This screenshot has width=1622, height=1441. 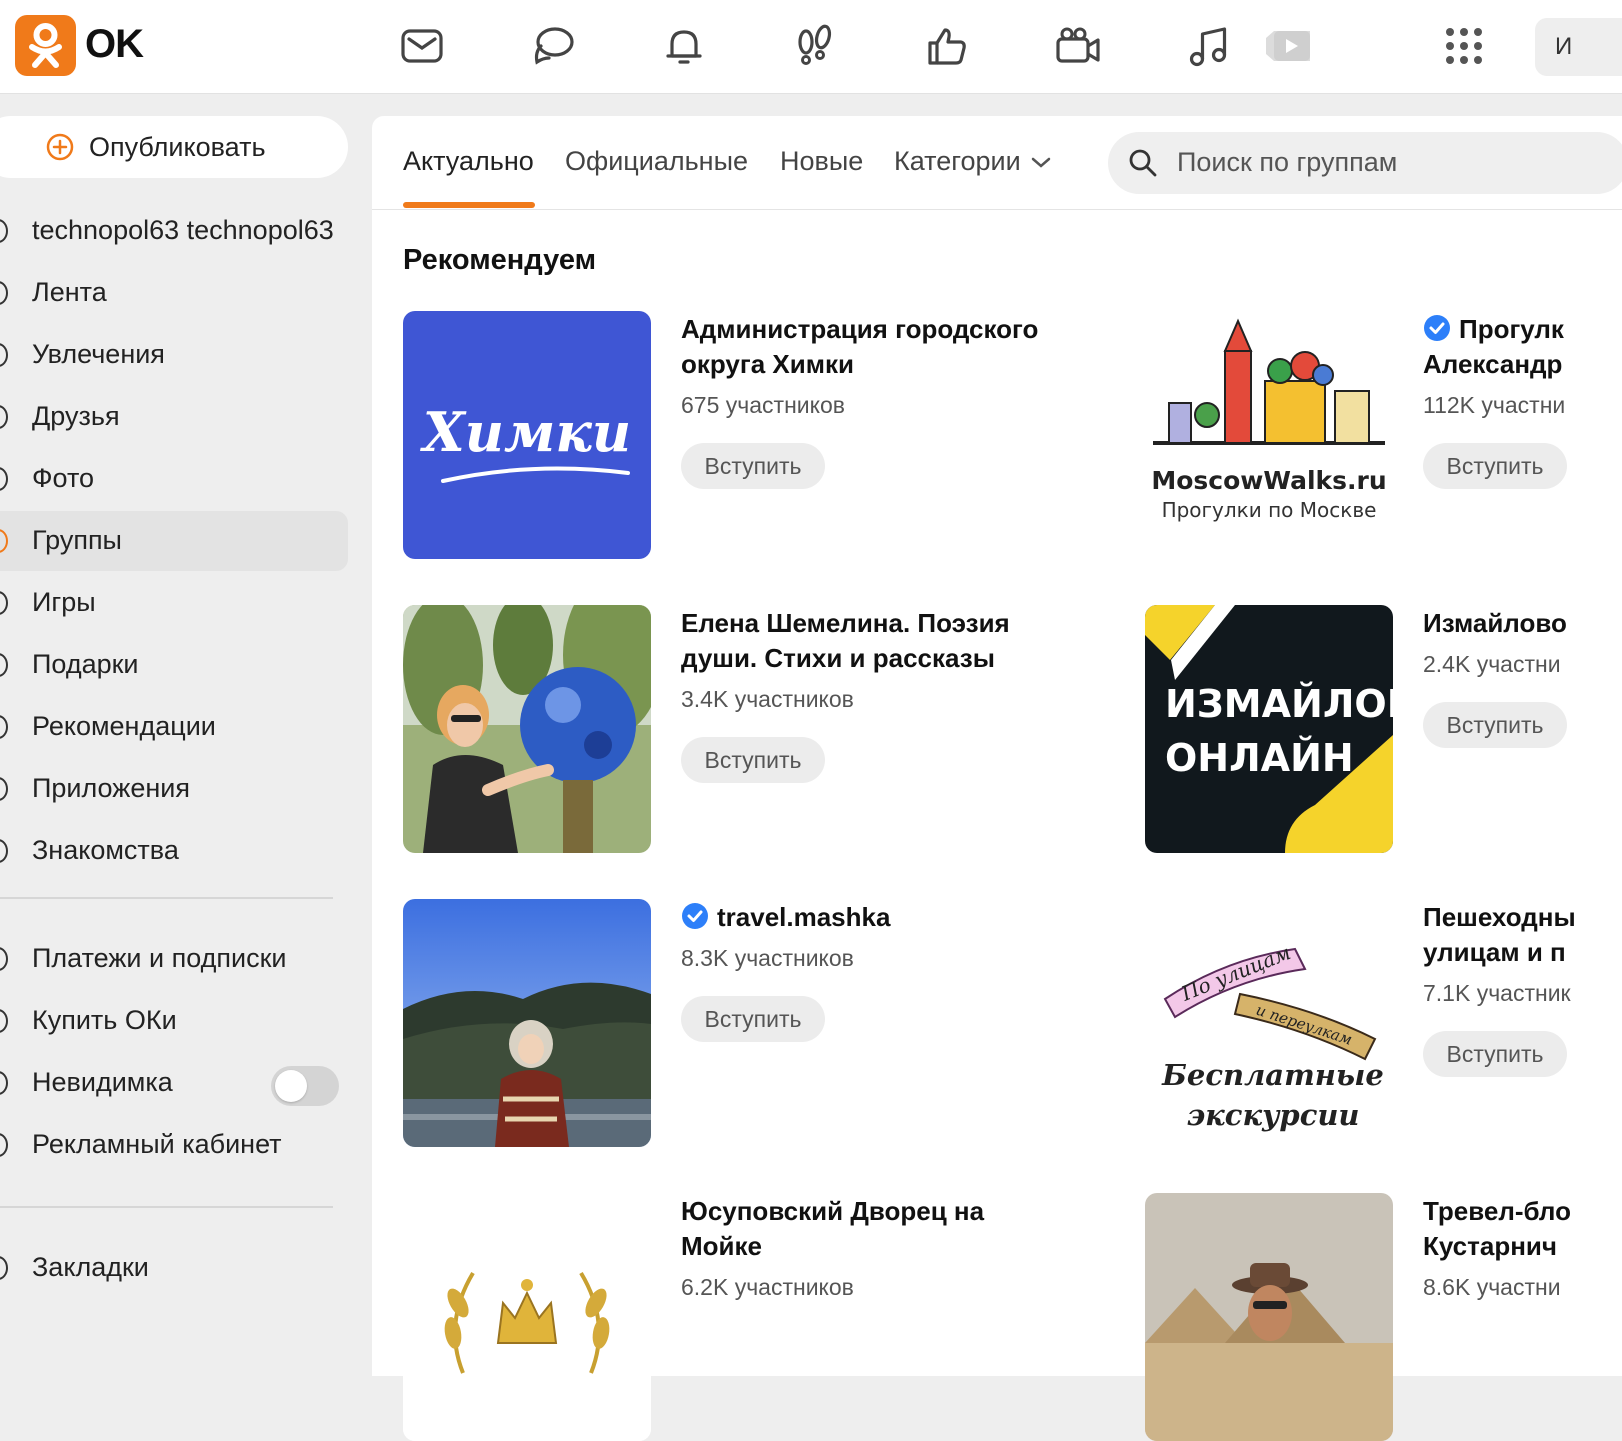 I want to click on sidebar-item-hobbies: Увлечения, so click(x=174, y=355).